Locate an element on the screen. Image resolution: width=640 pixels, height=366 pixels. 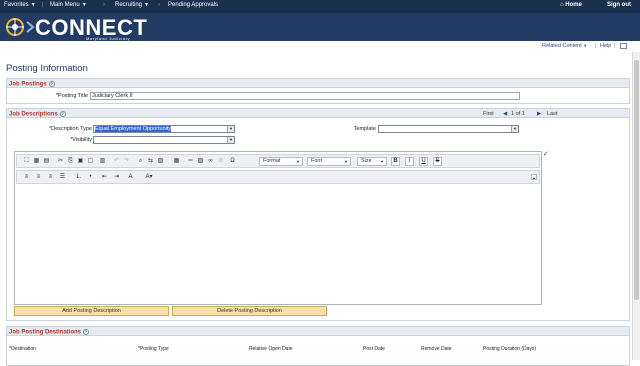
redo-icon: ↷ is located at coordinates (126, 161).